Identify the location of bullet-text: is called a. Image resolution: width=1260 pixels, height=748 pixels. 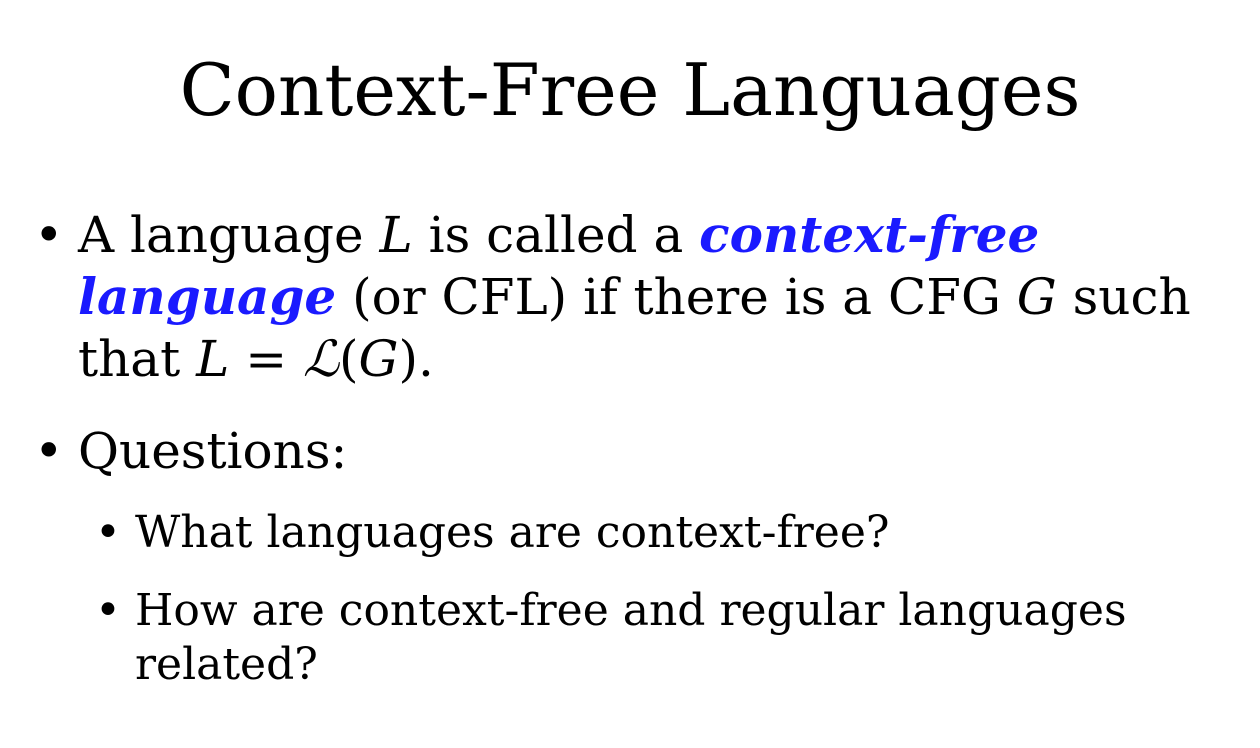
(556, 235).